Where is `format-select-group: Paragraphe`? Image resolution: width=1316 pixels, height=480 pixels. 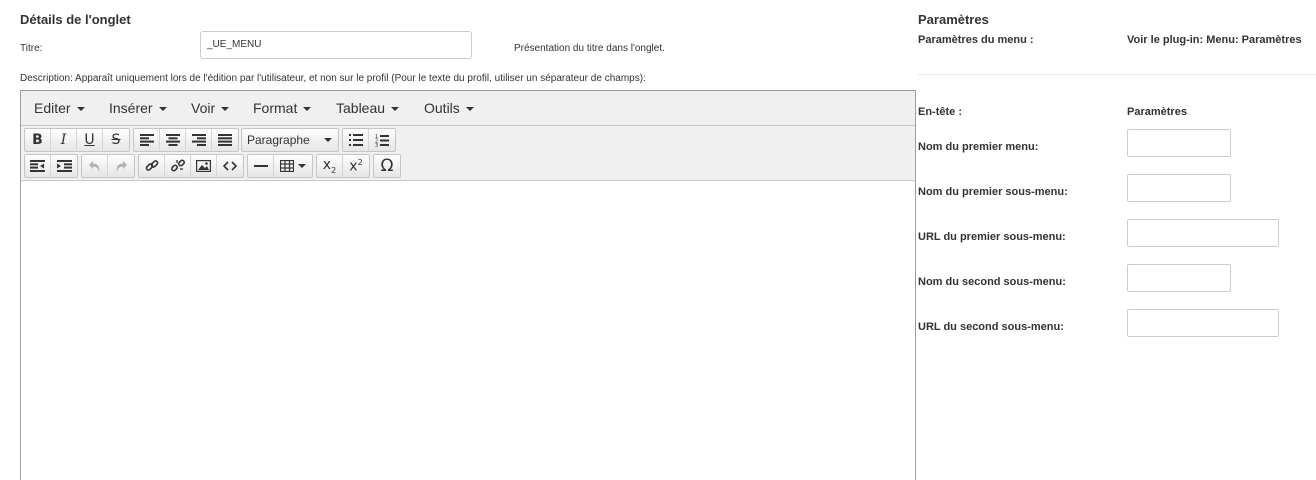 format-select-group: Paragraphe is located at coordinates (290, 140).